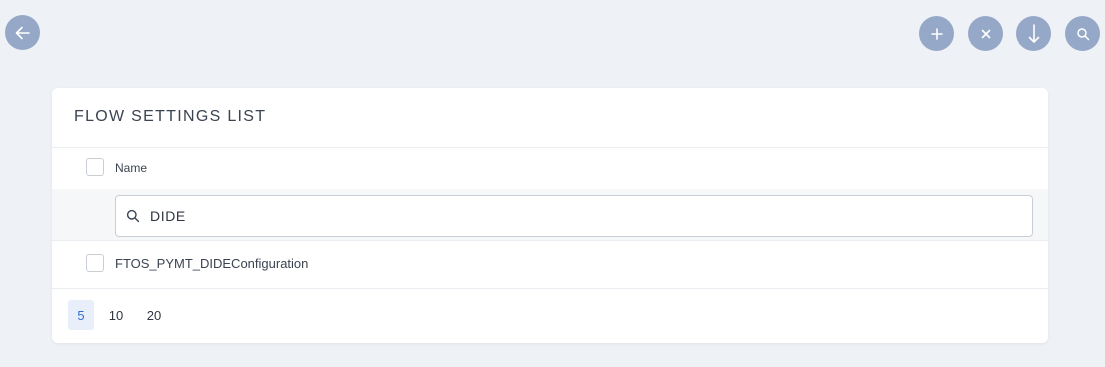 The image size is (1105, 367). I want to click on clear-button, so click(985, 33).